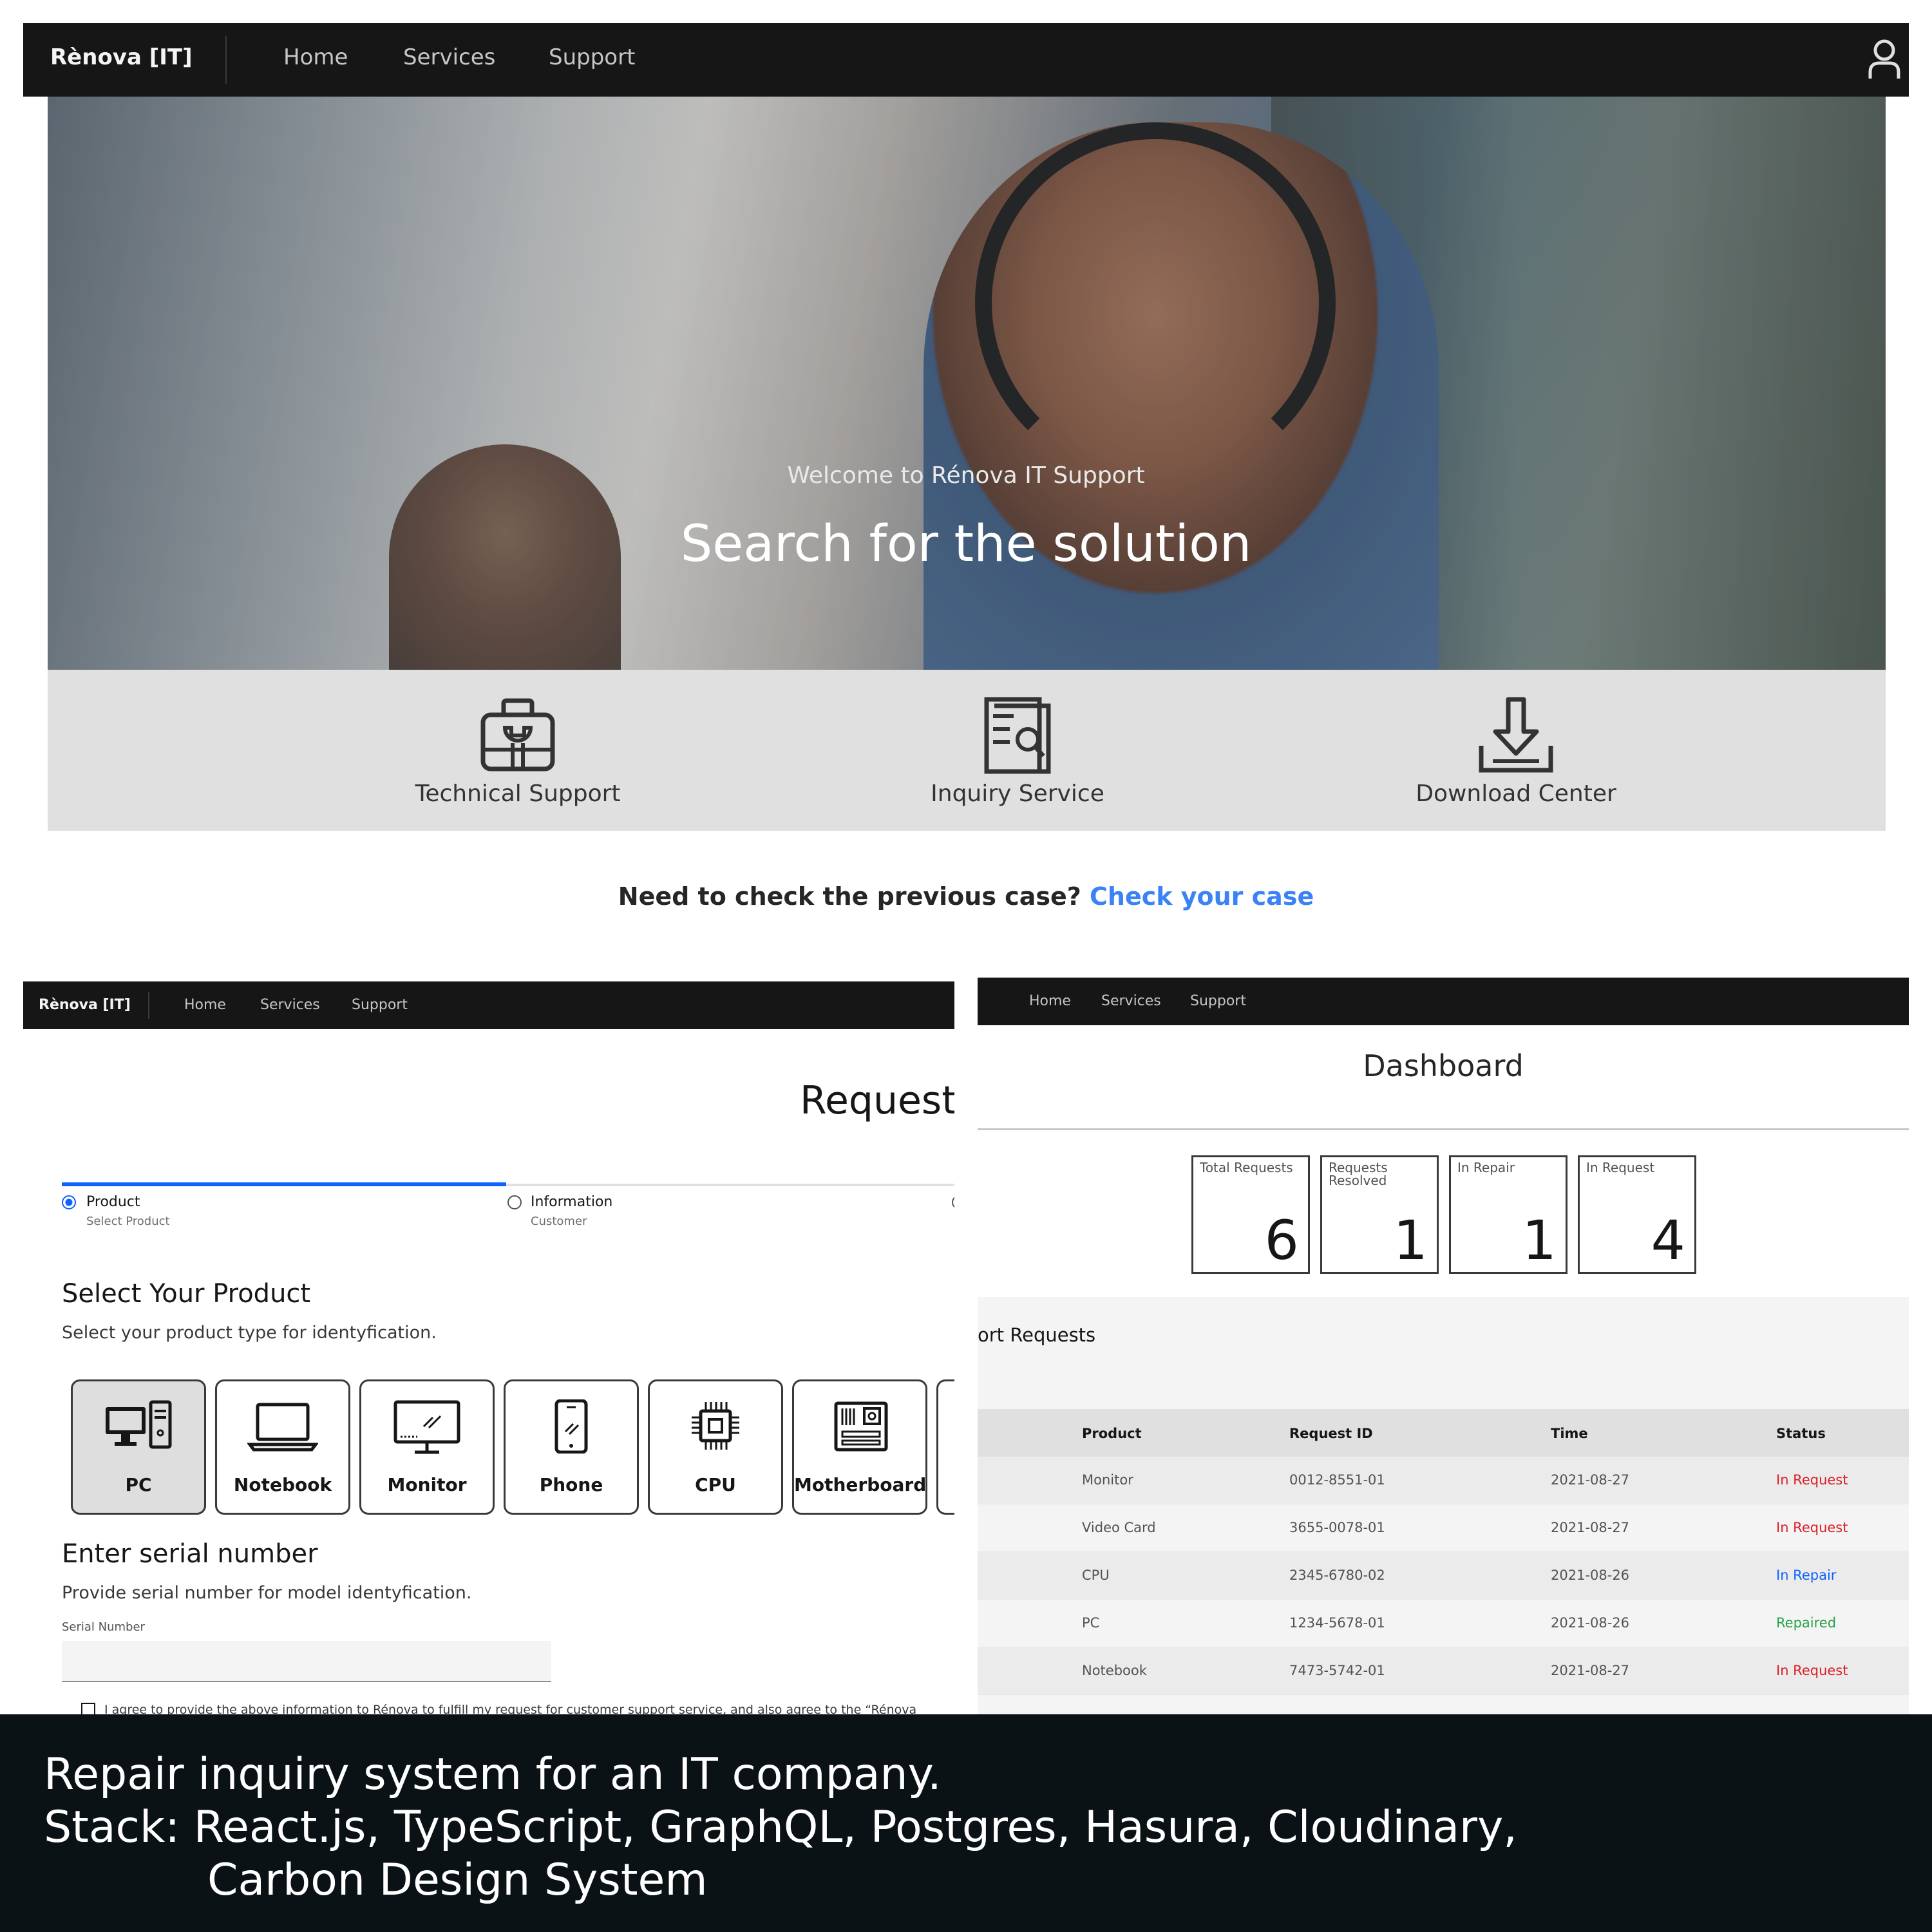 This screenshot has width=1932, height=1932. What do you see at coordinates (284, 1184) in the screenshot?
I see `progress-complete-bar` at bounding box center [284, 1184].